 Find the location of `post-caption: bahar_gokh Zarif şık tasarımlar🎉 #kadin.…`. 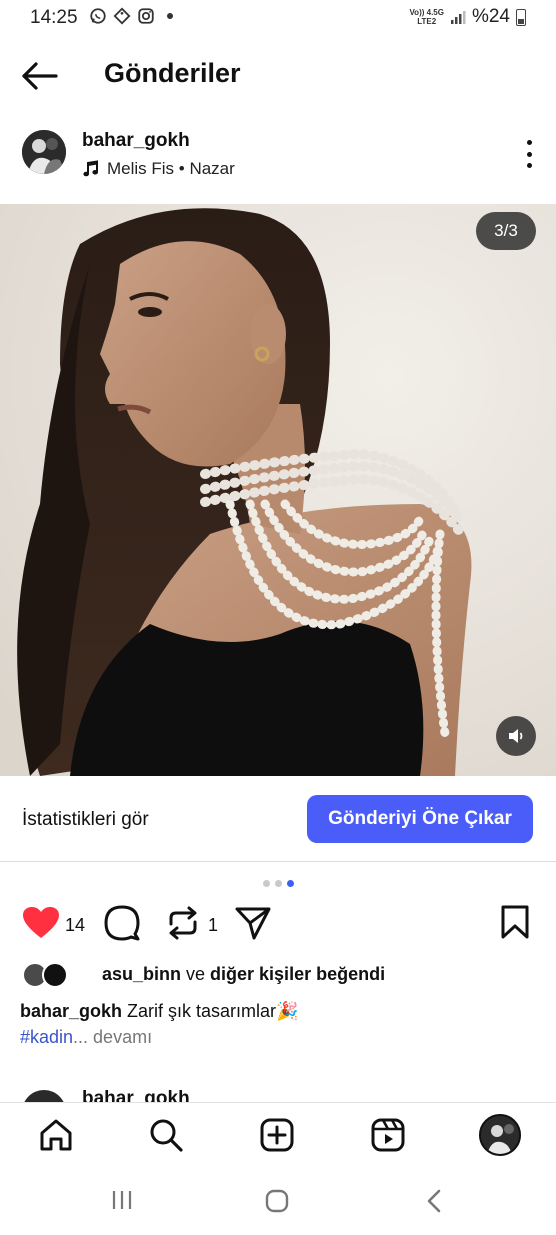

post-caption: bahar_gokh Zarif şık tasarımlar🎉 #kadin.… is located at coordinates (280, 1024).